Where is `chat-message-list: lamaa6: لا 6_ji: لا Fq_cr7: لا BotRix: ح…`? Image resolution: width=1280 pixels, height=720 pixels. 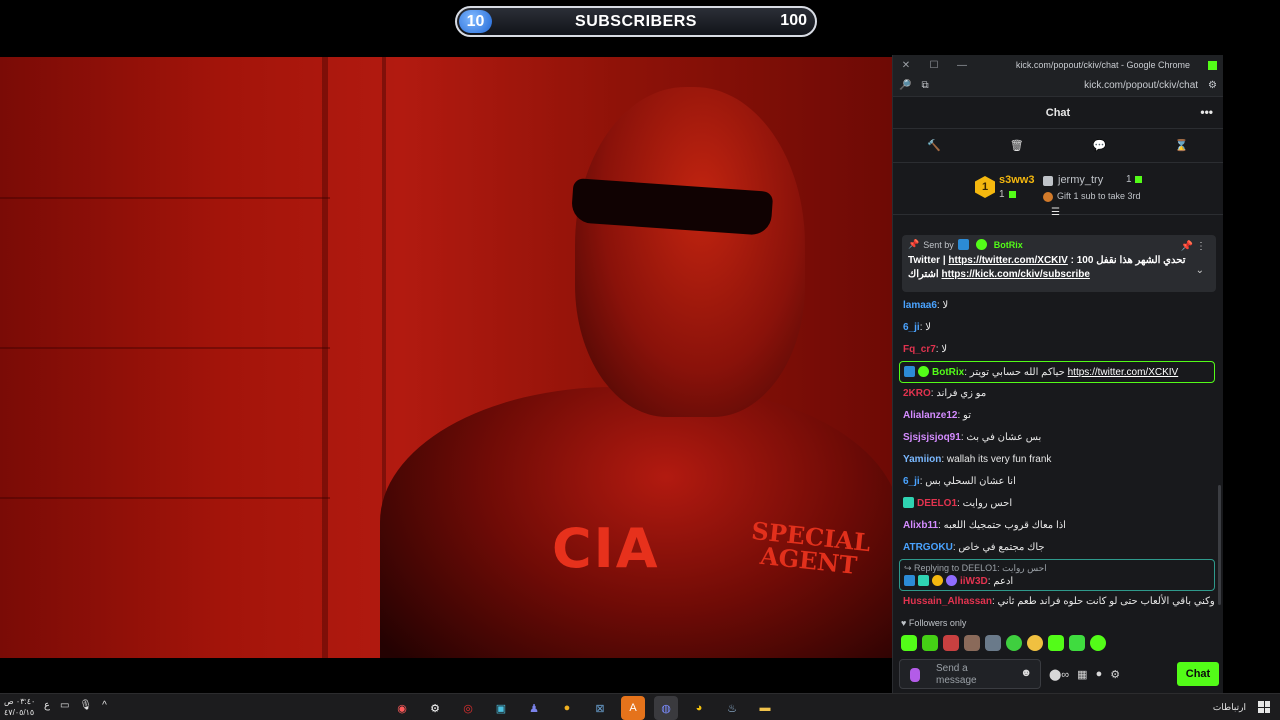 chat-message-list: lamaa6: لا 6_ji: لا Fq_cr7: لا BotRix: ح… is located at coordinates (1057, 454).